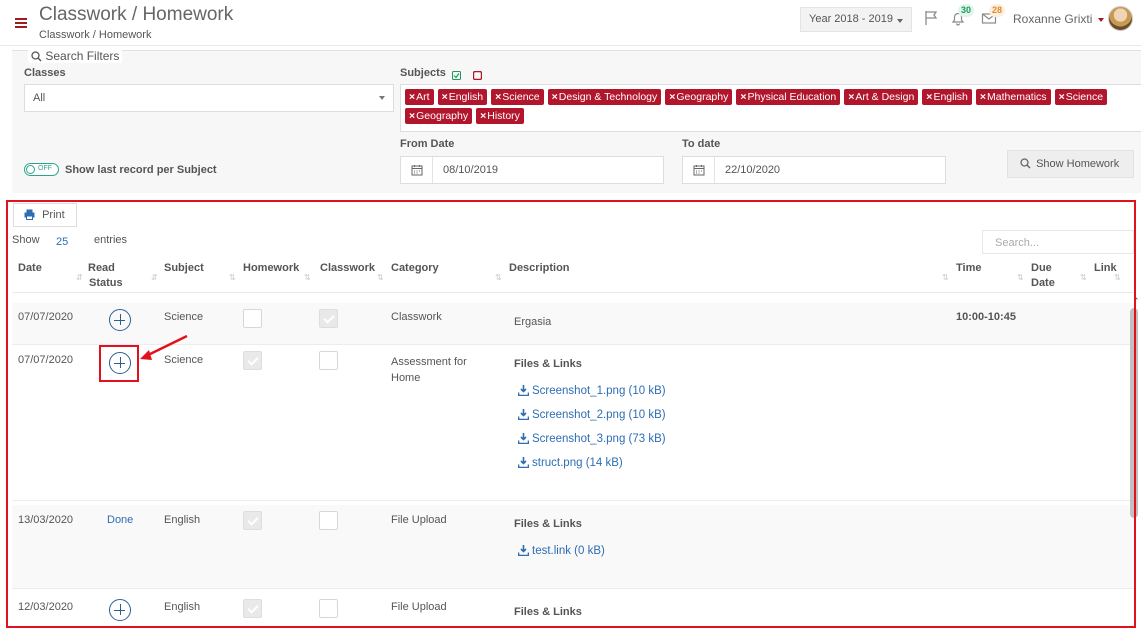 The width and height of the screenshot is (1141, 633). What do you see at coordinates (561, 551) in the screenshot?
I see `file-link: test.link (0 kB)` at bounding box center [561, 551].